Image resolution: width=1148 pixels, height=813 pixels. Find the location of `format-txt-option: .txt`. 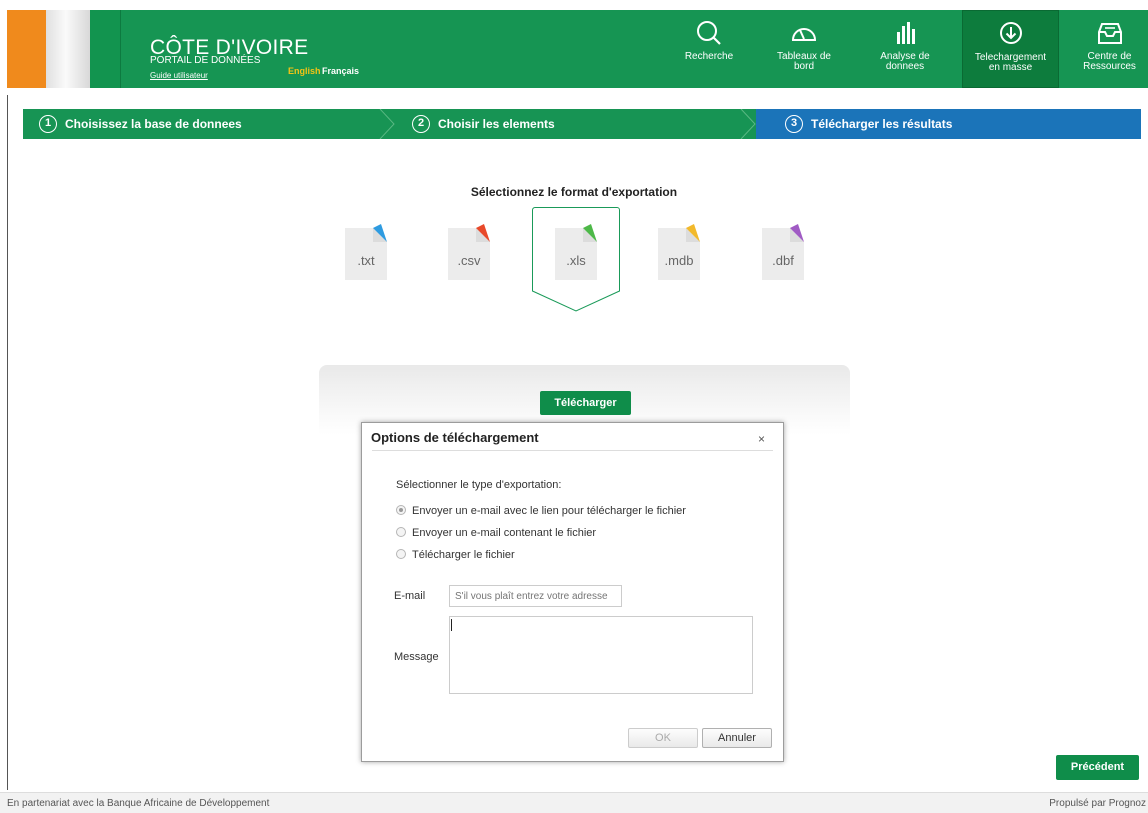

format-txt-option: .txt is located at coordinates (366, 252).